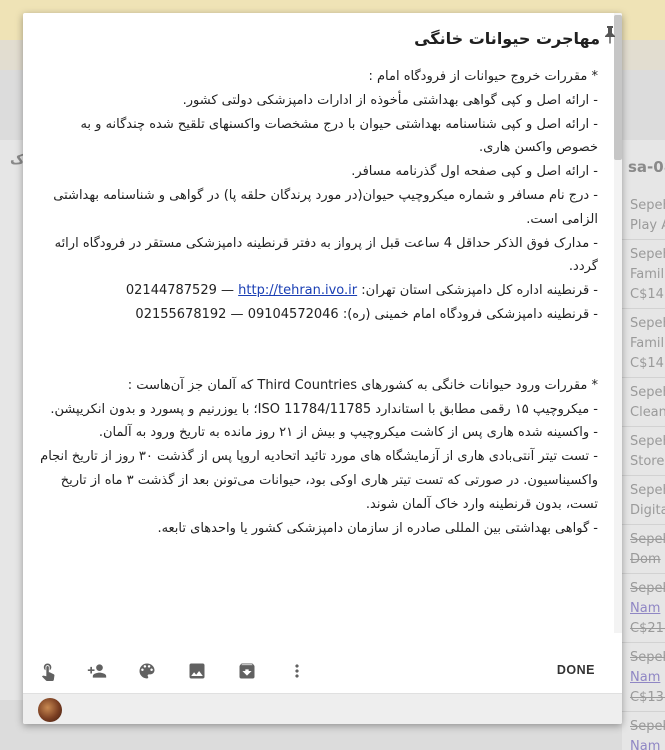  What do you see at coordinates (646, 167) in the screenshot?
I see `background-note-title: sa-086` at bounding box center [646, 167].